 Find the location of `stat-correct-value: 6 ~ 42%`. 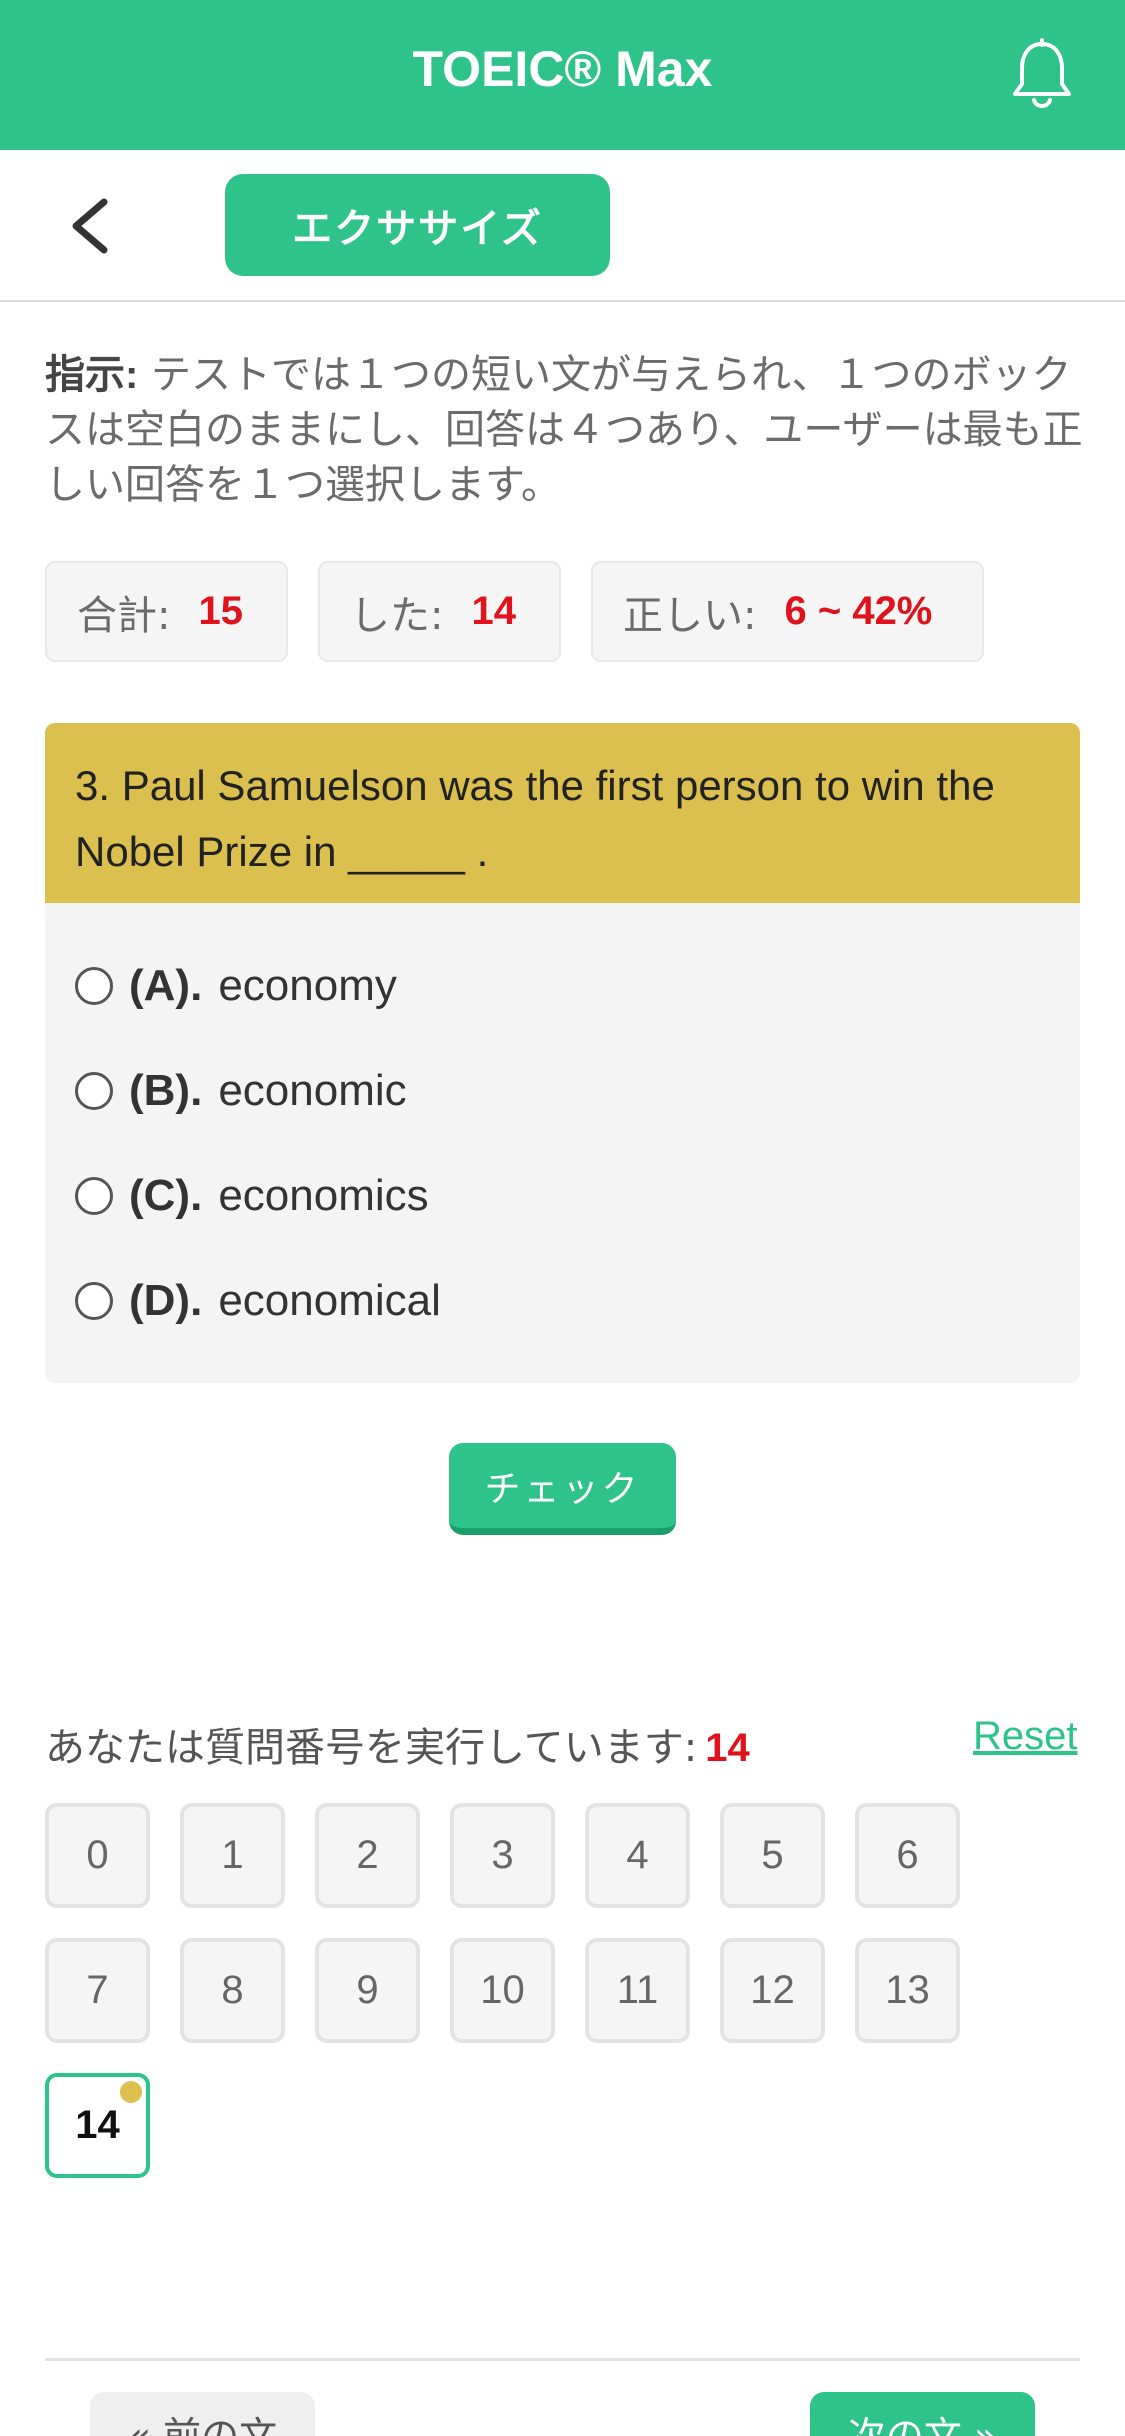

stat-correct-value: 6 ~ 42% is located at coordinates (858, 611).